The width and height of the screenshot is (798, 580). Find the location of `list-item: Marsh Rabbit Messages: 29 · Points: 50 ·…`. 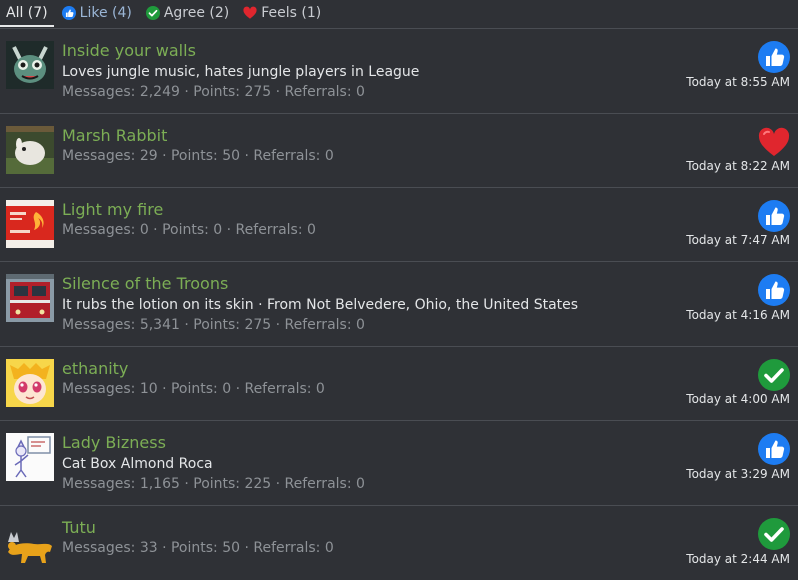

list-item: Marsh Rabbit Messages: 29 · Points: 50 ·… is located at coordinates (399, 151).